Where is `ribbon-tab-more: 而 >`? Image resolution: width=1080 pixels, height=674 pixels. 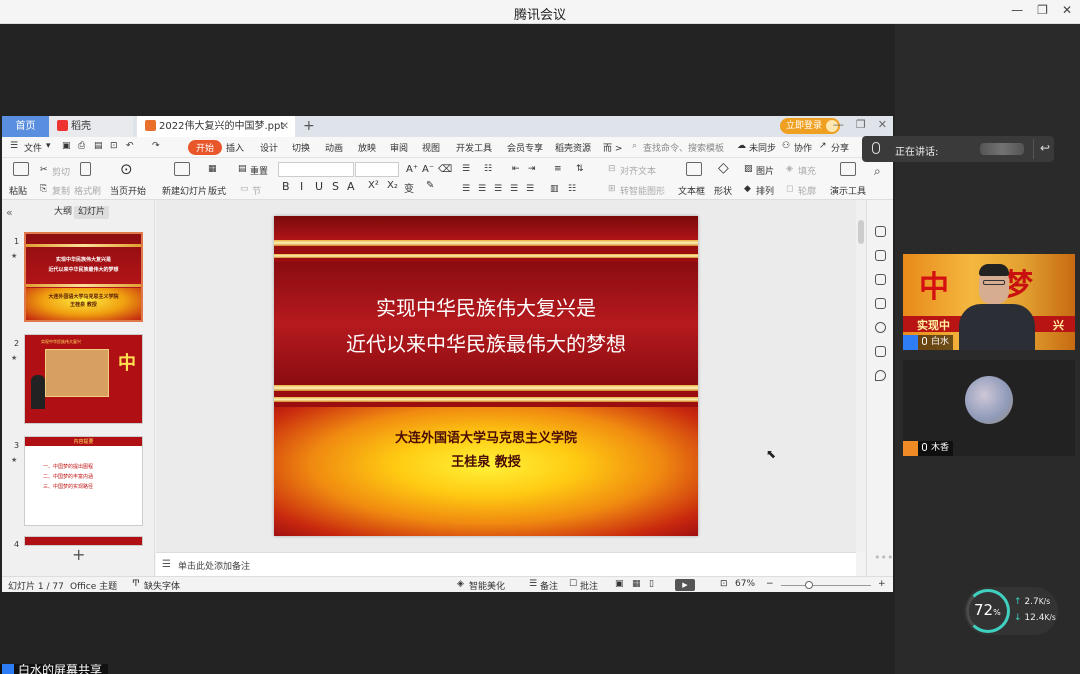 ribbon-tab-more: 而 > is located at coordinates (612, 147).